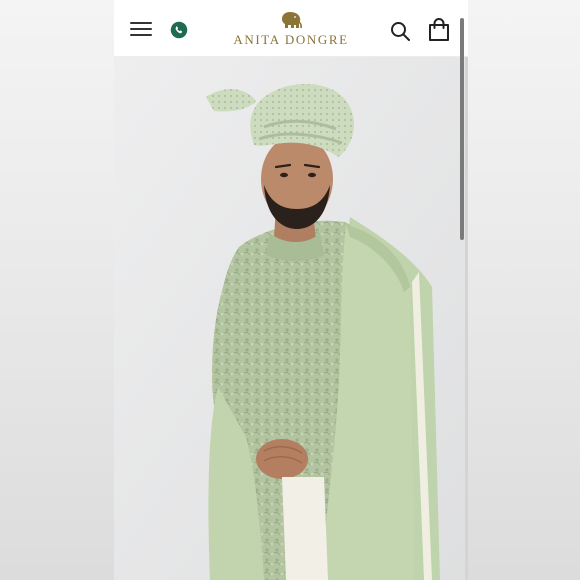 Image resolution: width=580 pixels, height=580 pixels. I want to click on whatsapp-icon, so click(179, 30).